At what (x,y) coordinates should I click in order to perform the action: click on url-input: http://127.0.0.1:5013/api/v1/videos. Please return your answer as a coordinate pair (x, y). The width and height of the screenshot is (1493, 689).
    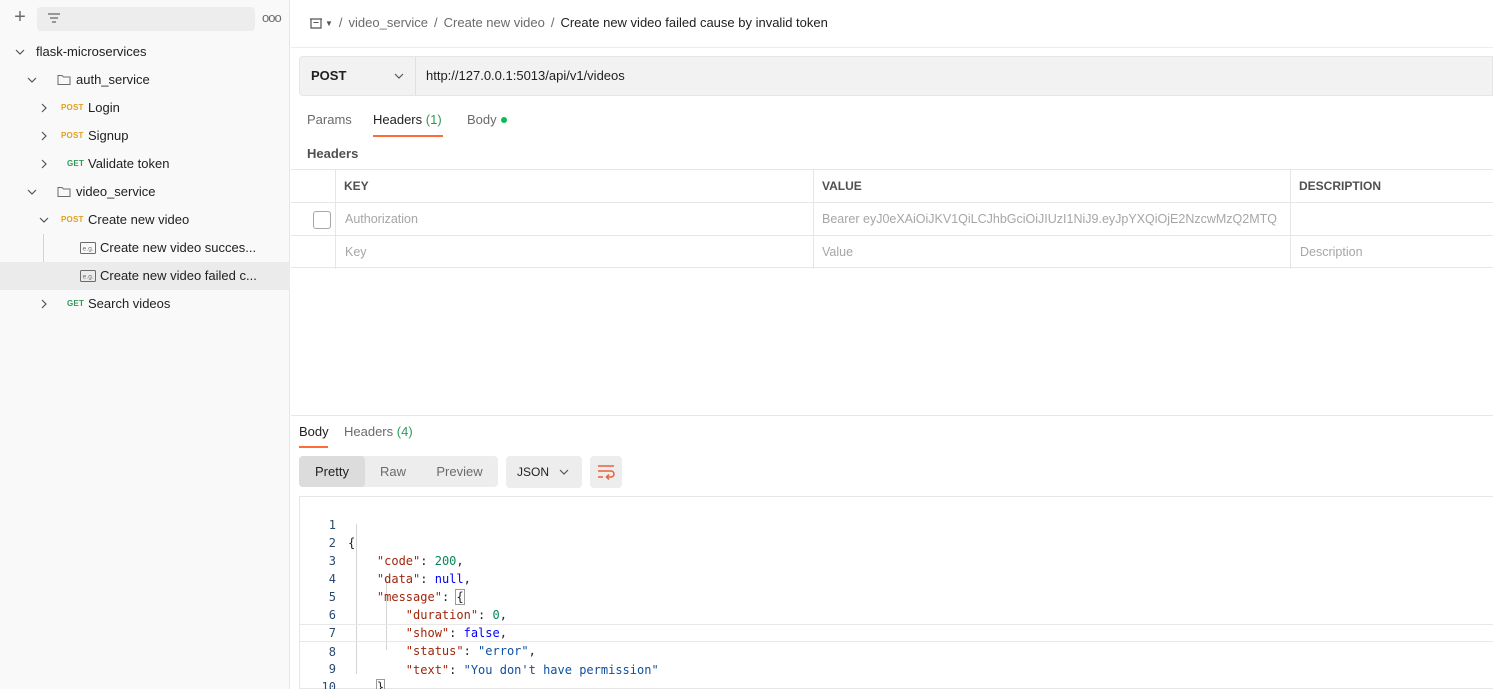
    Looking at the image, I should click on (525, 75).